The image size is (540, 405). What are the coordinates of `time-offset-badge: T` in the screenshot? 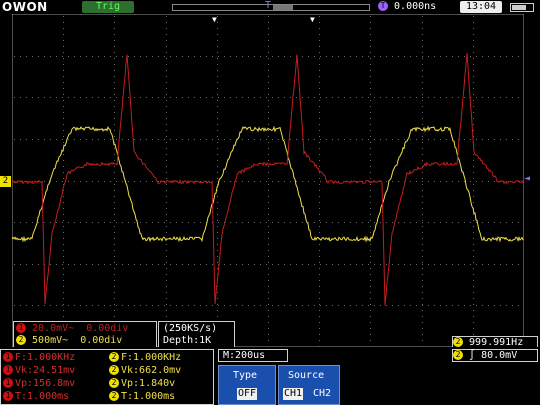 It's located at (383, 6).